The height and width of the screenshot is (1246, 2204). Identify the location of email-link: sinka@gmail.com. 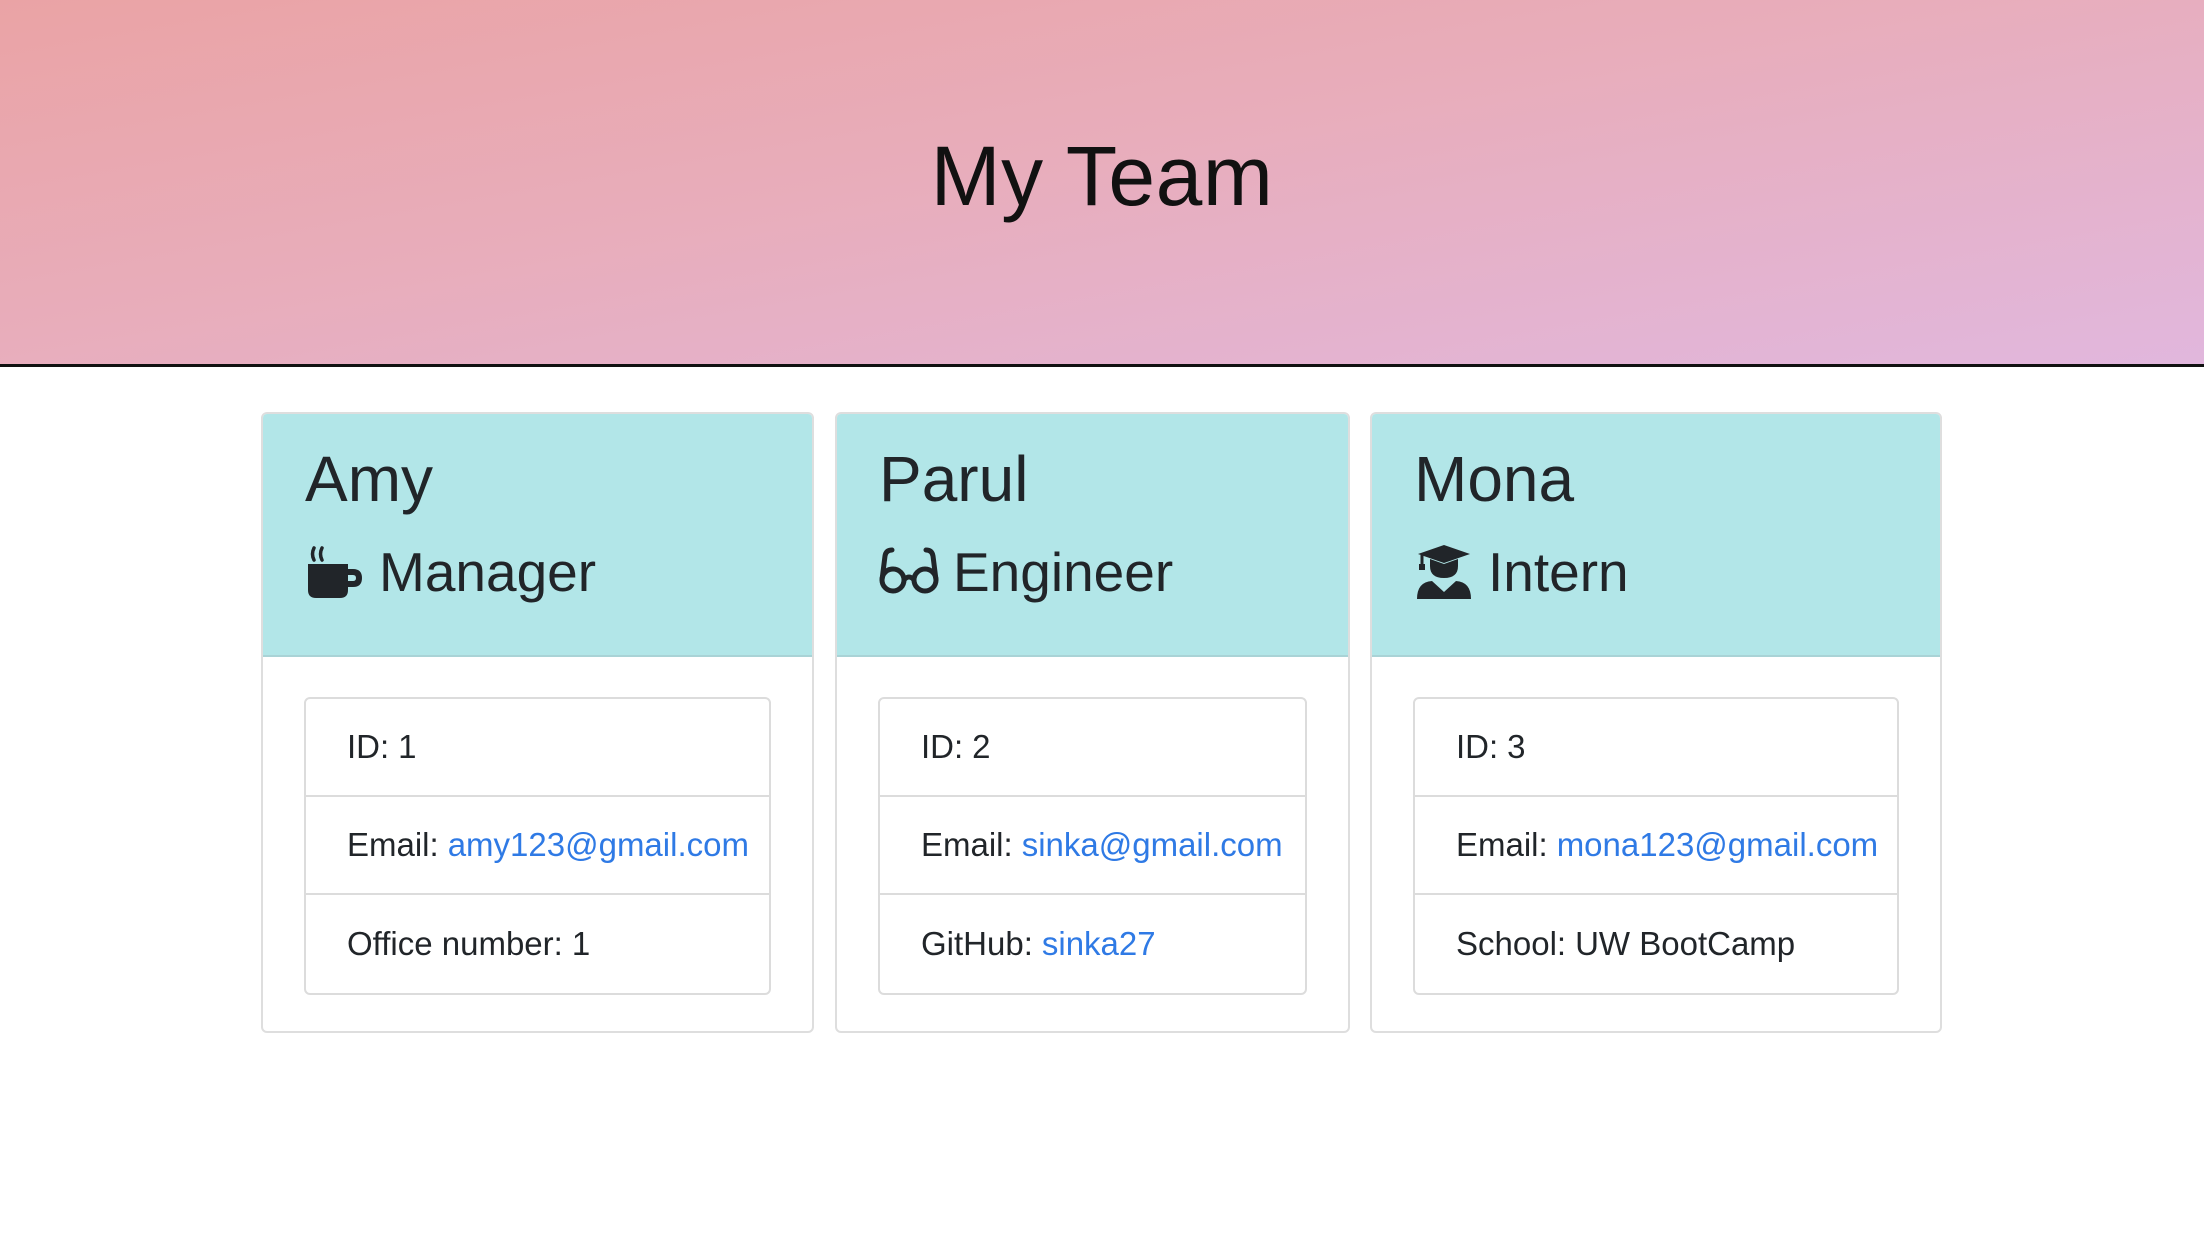
(1152, 845).